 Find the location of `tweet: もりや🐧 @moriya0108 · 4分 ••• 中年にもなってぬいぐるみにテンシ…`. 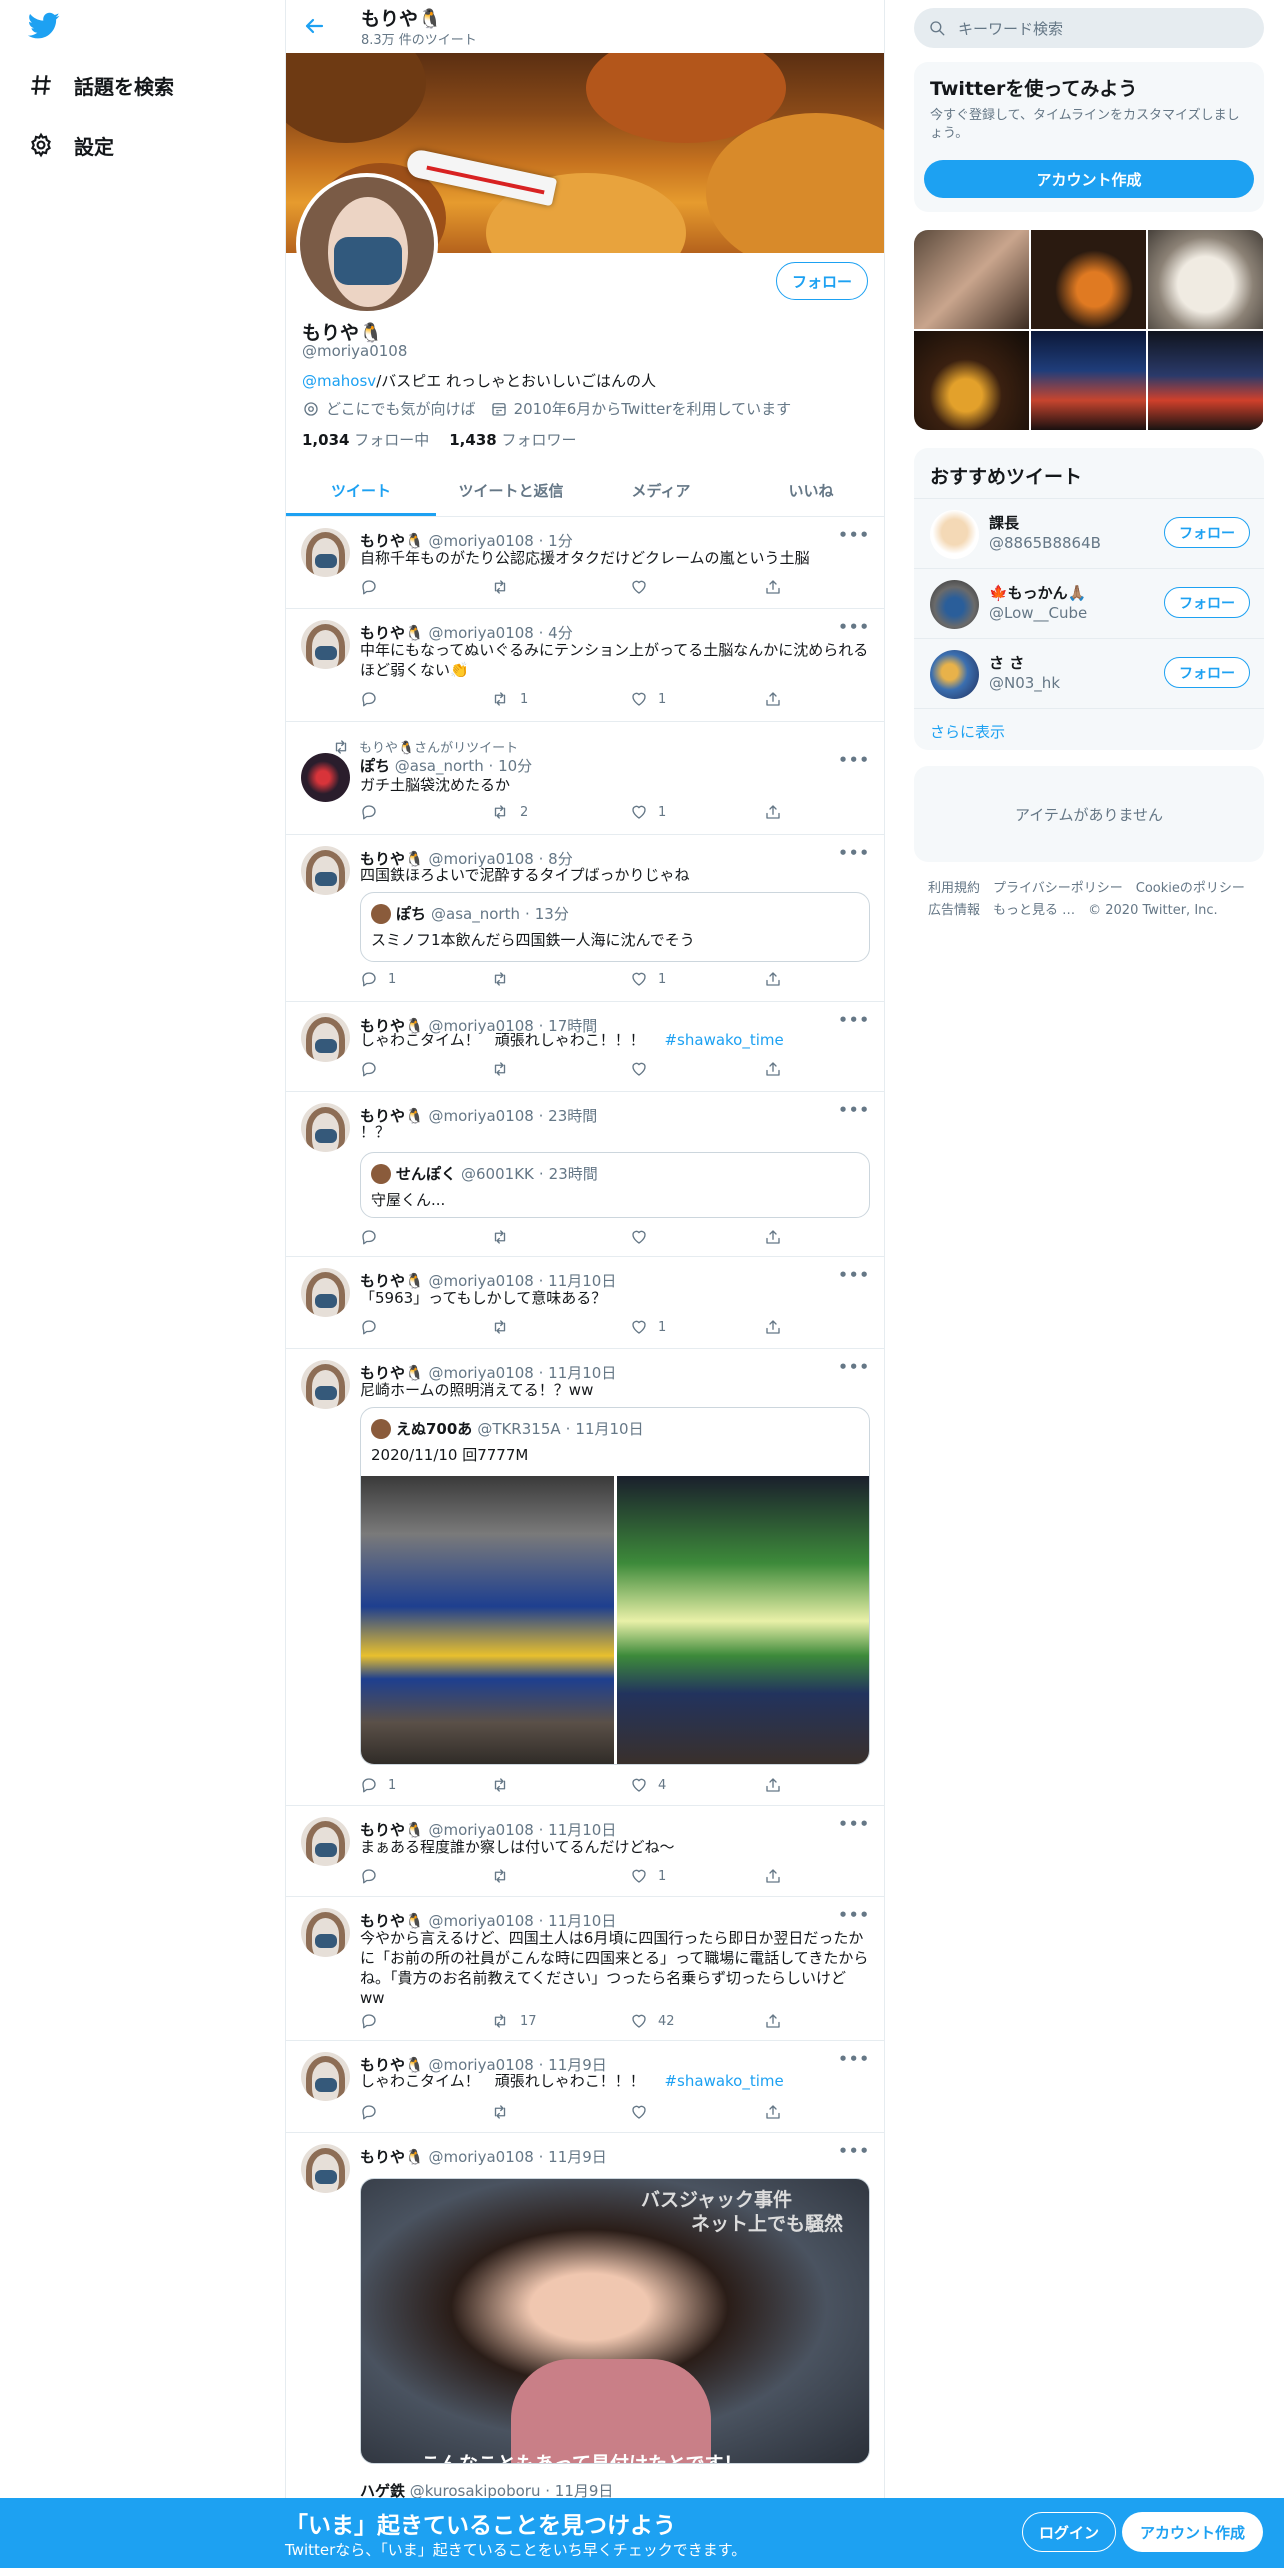

tweet: もりや🐧 @moriya0108 · 4分 ••• 中年にもなってぬいぐるみにテンシ… is located at coordinates (585, 665).